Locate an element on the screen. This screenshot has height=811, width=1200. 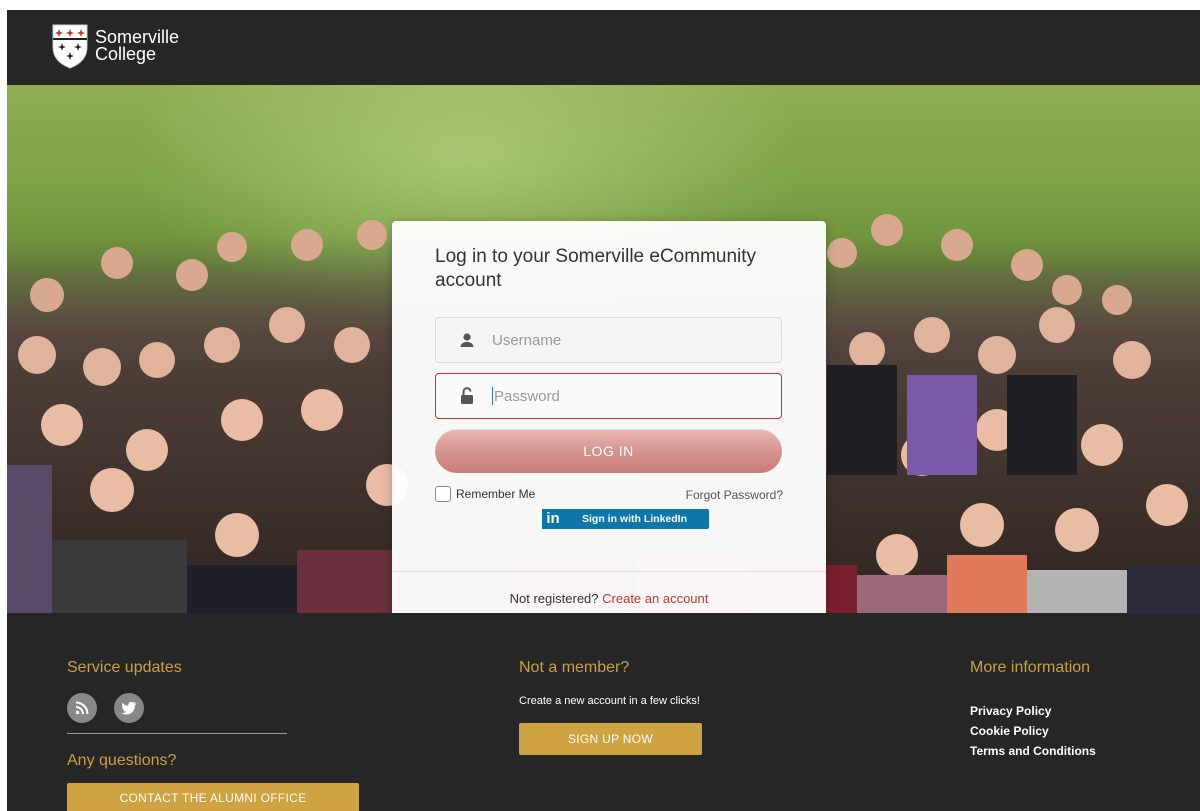
remember-me: Remember Me is located at coordinates (485, 494).